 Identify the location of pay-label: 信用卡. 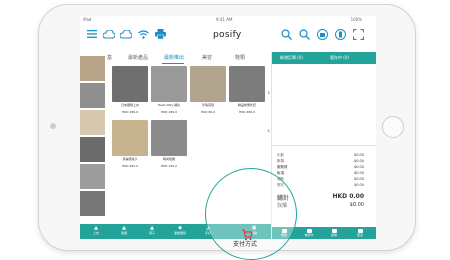
(309, 235).